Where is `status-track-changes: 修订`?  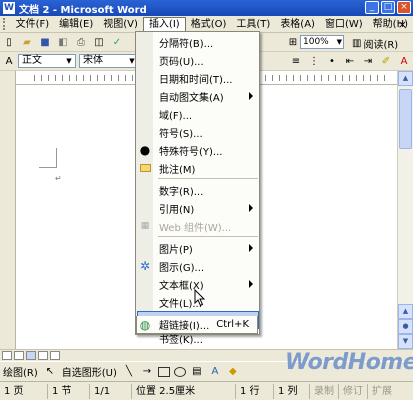 status-track-changes: 修订 is located at coordinates (353, 391).